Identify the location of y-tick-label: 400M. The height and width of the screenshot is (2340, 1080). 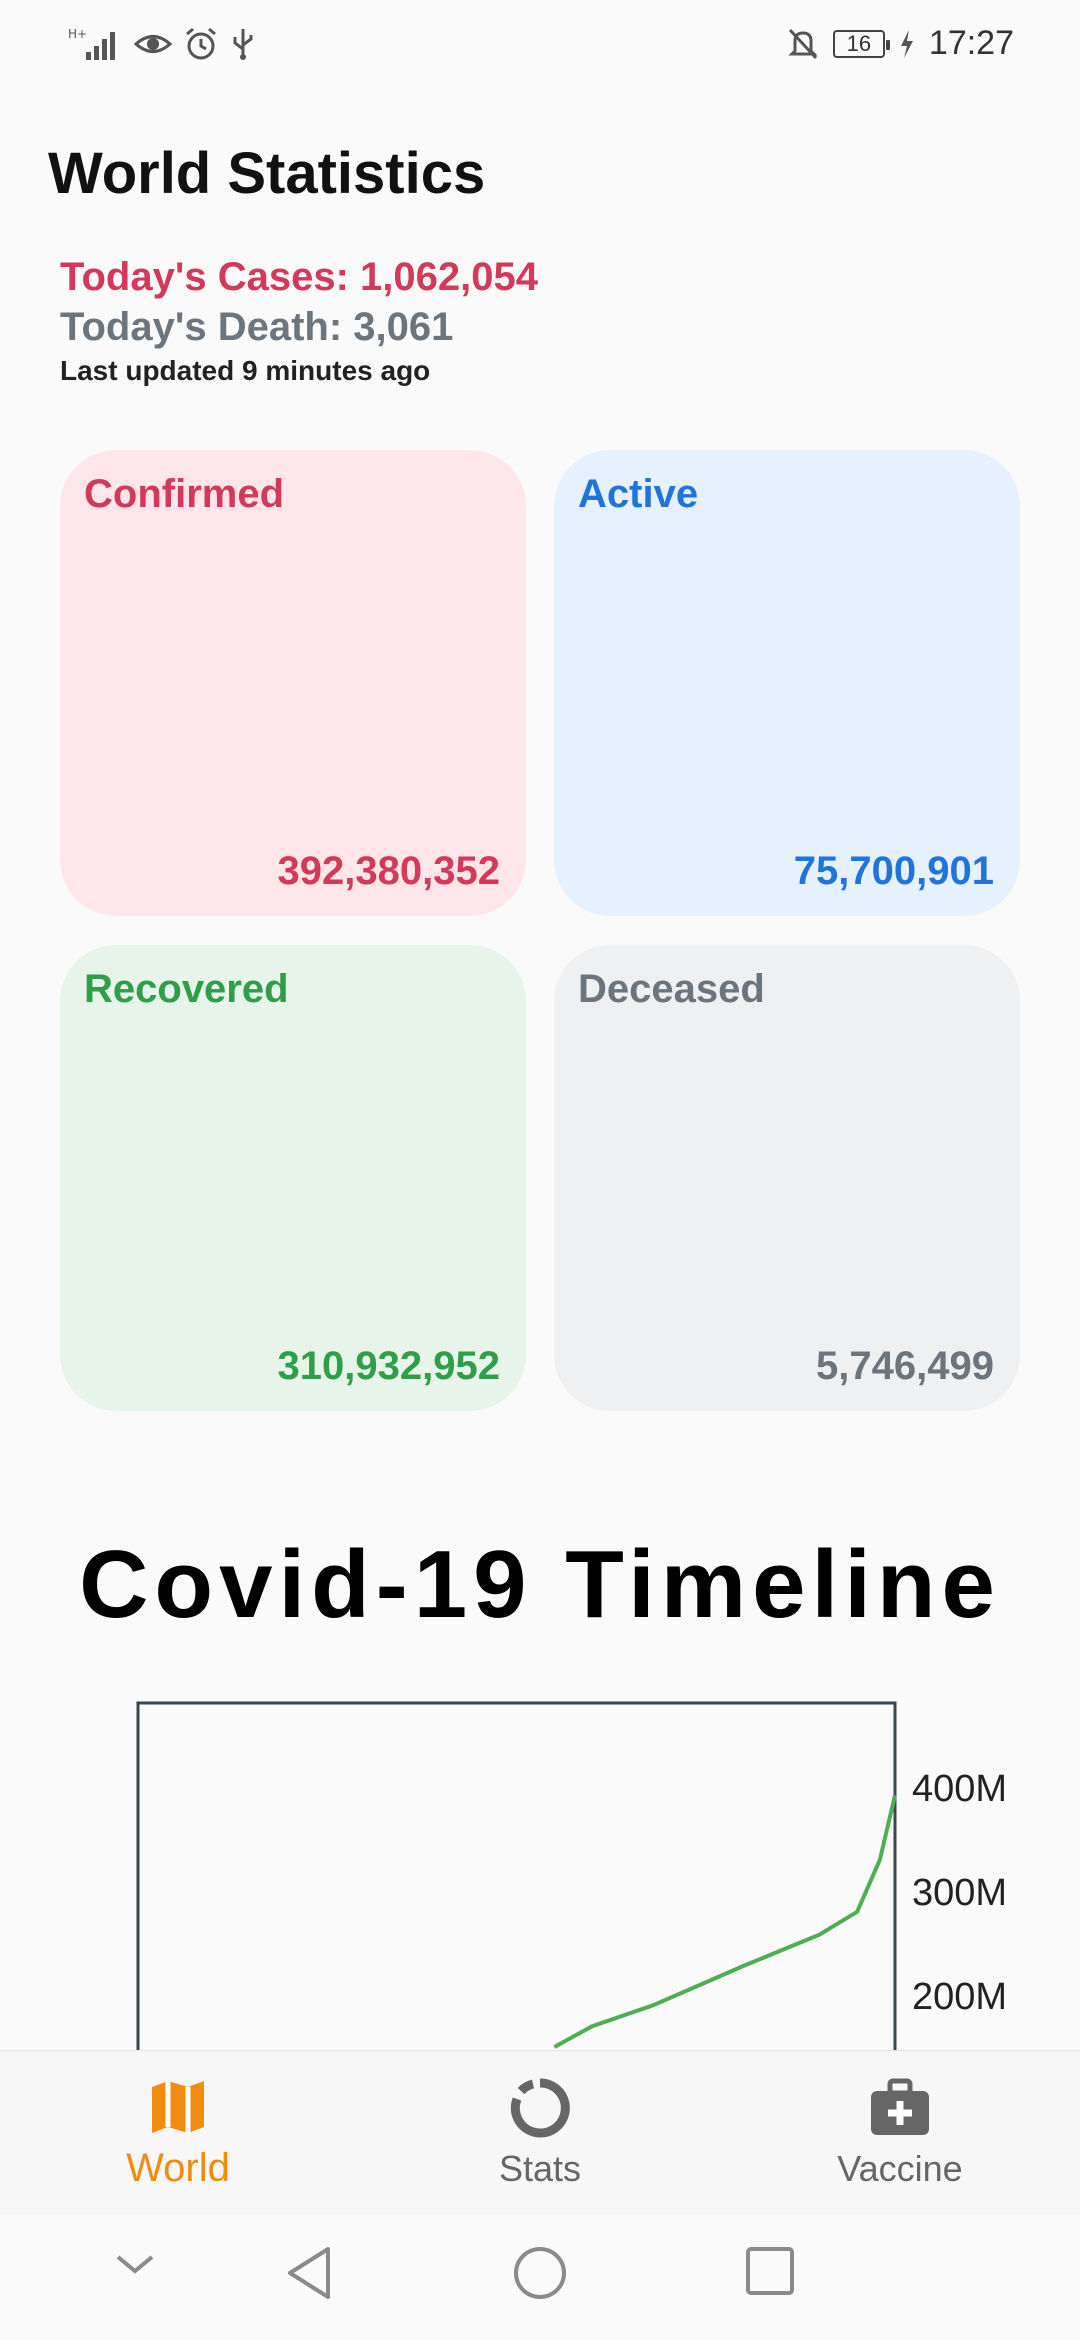
(959, 1789).